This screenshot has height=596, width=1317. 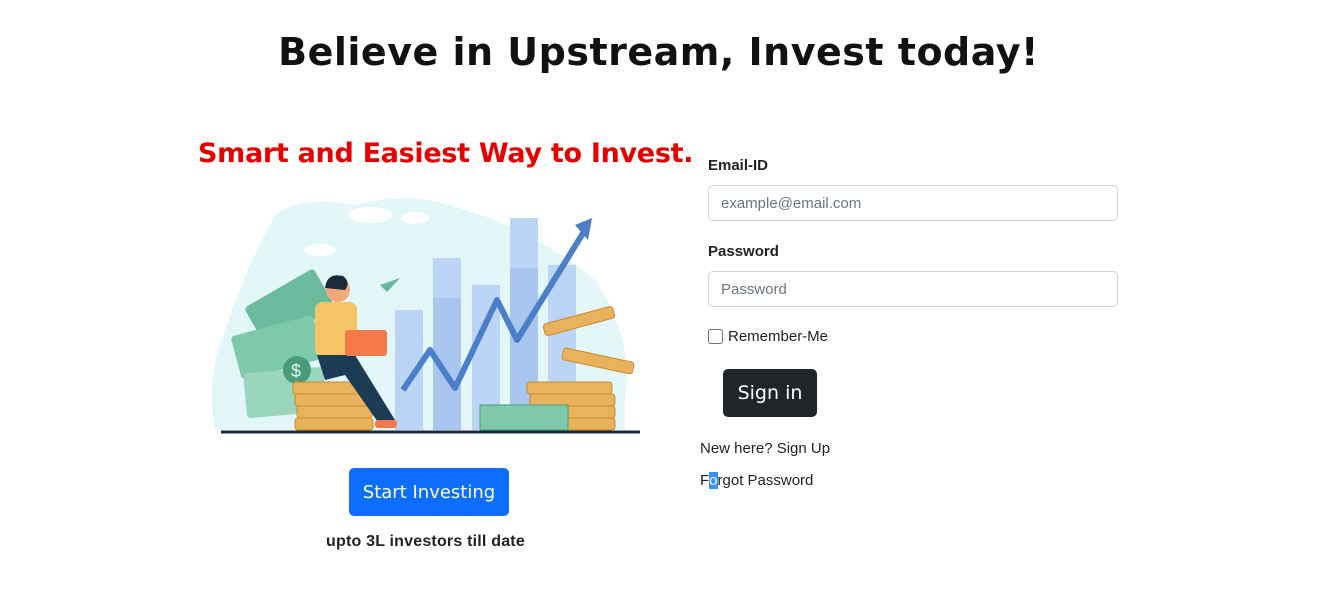 I want to click on cloud-left, so click(x=370, y=215).